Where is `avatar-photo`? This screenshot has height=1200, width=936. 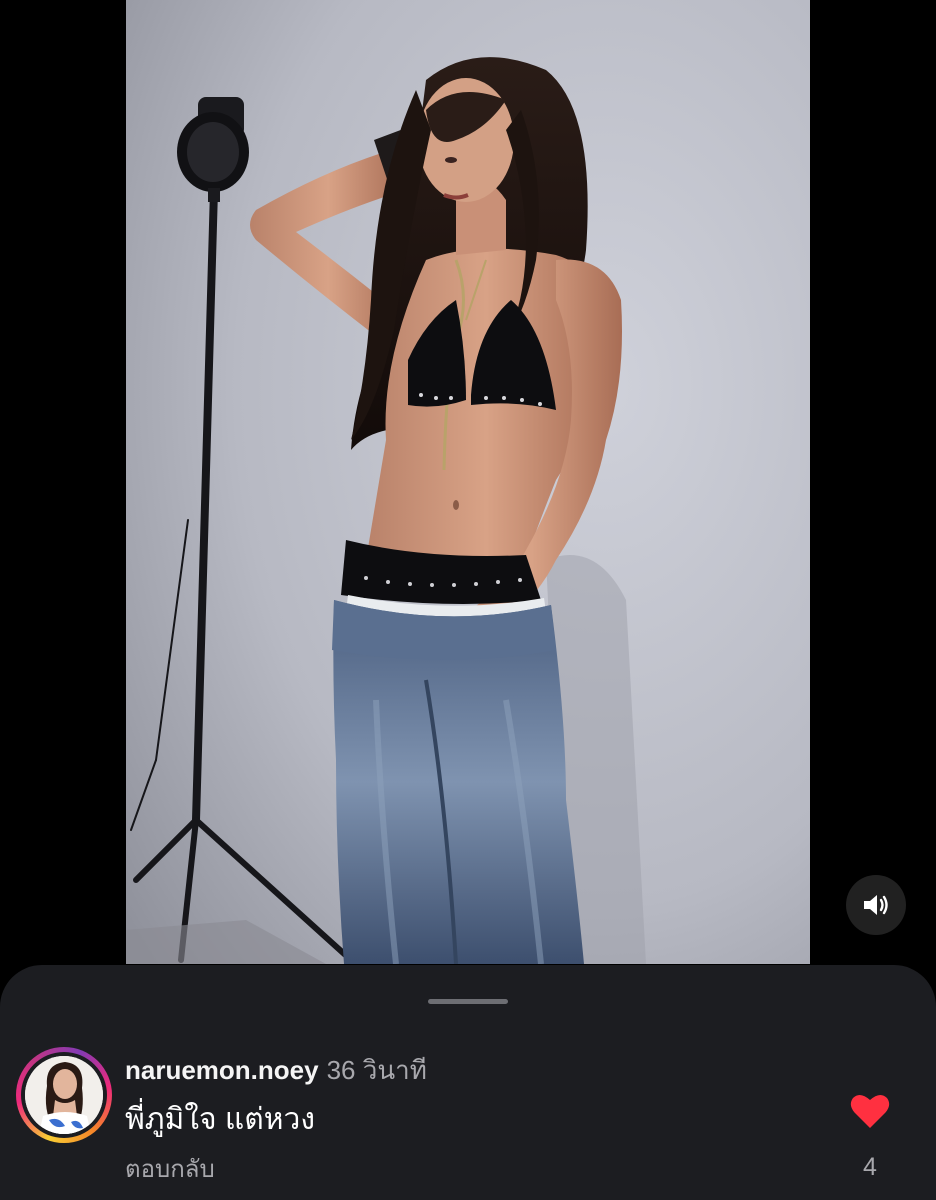 avatar-photo is located at coordinates (64, 1095).